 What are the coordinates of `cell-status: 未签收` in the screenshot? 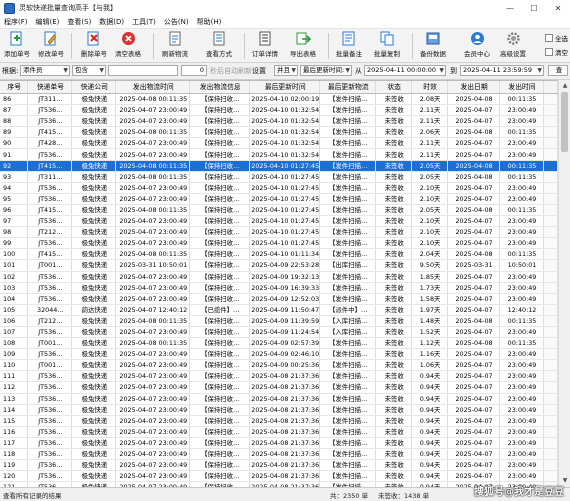 It's located at (394, 154).